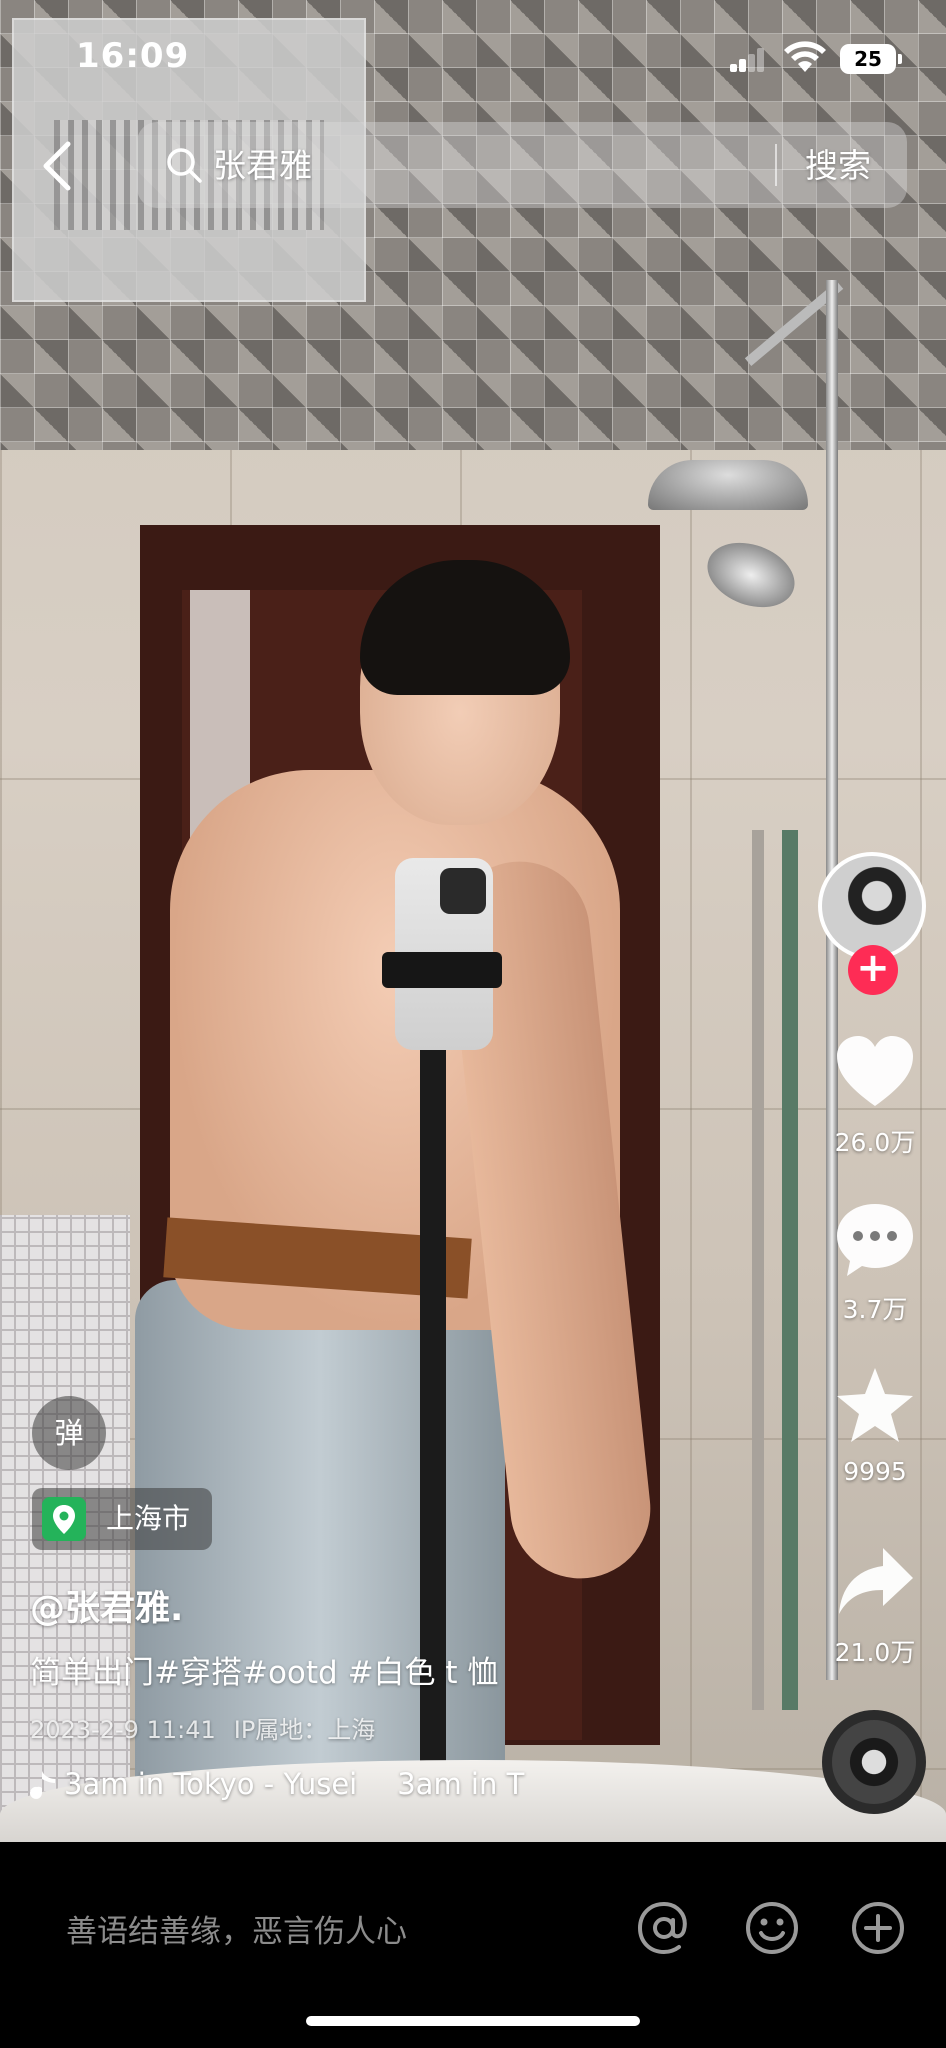 The height and width of the screenshot is (2048, 946). Describe the element at coordinates (304, 1730) in the screenshot. I see `ip-location: IP属地：上海` at that location.